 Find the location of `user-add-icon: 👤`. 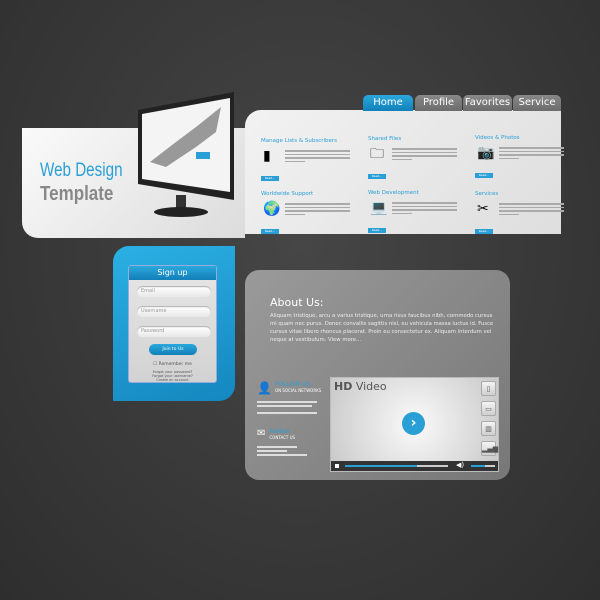

user-add-icon: 👤 is located at coordinates (264, 388).